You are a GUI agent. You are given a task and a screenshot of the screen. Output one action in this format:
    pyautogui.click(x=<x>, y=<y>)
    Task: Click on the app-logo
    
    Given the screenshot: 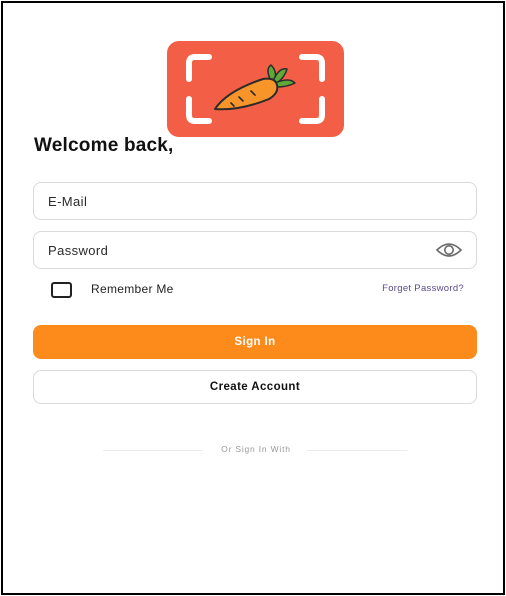 What is the action you would take?
    pyautogui.click(x=255, y=89)
    